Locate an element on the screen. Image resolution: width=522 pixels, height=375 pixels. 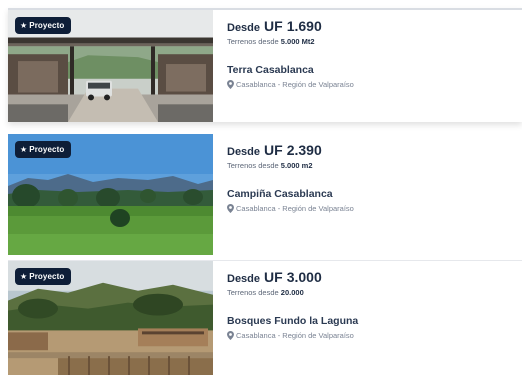
price: Desde UF 3.000 is located at coordinates (274, 277).